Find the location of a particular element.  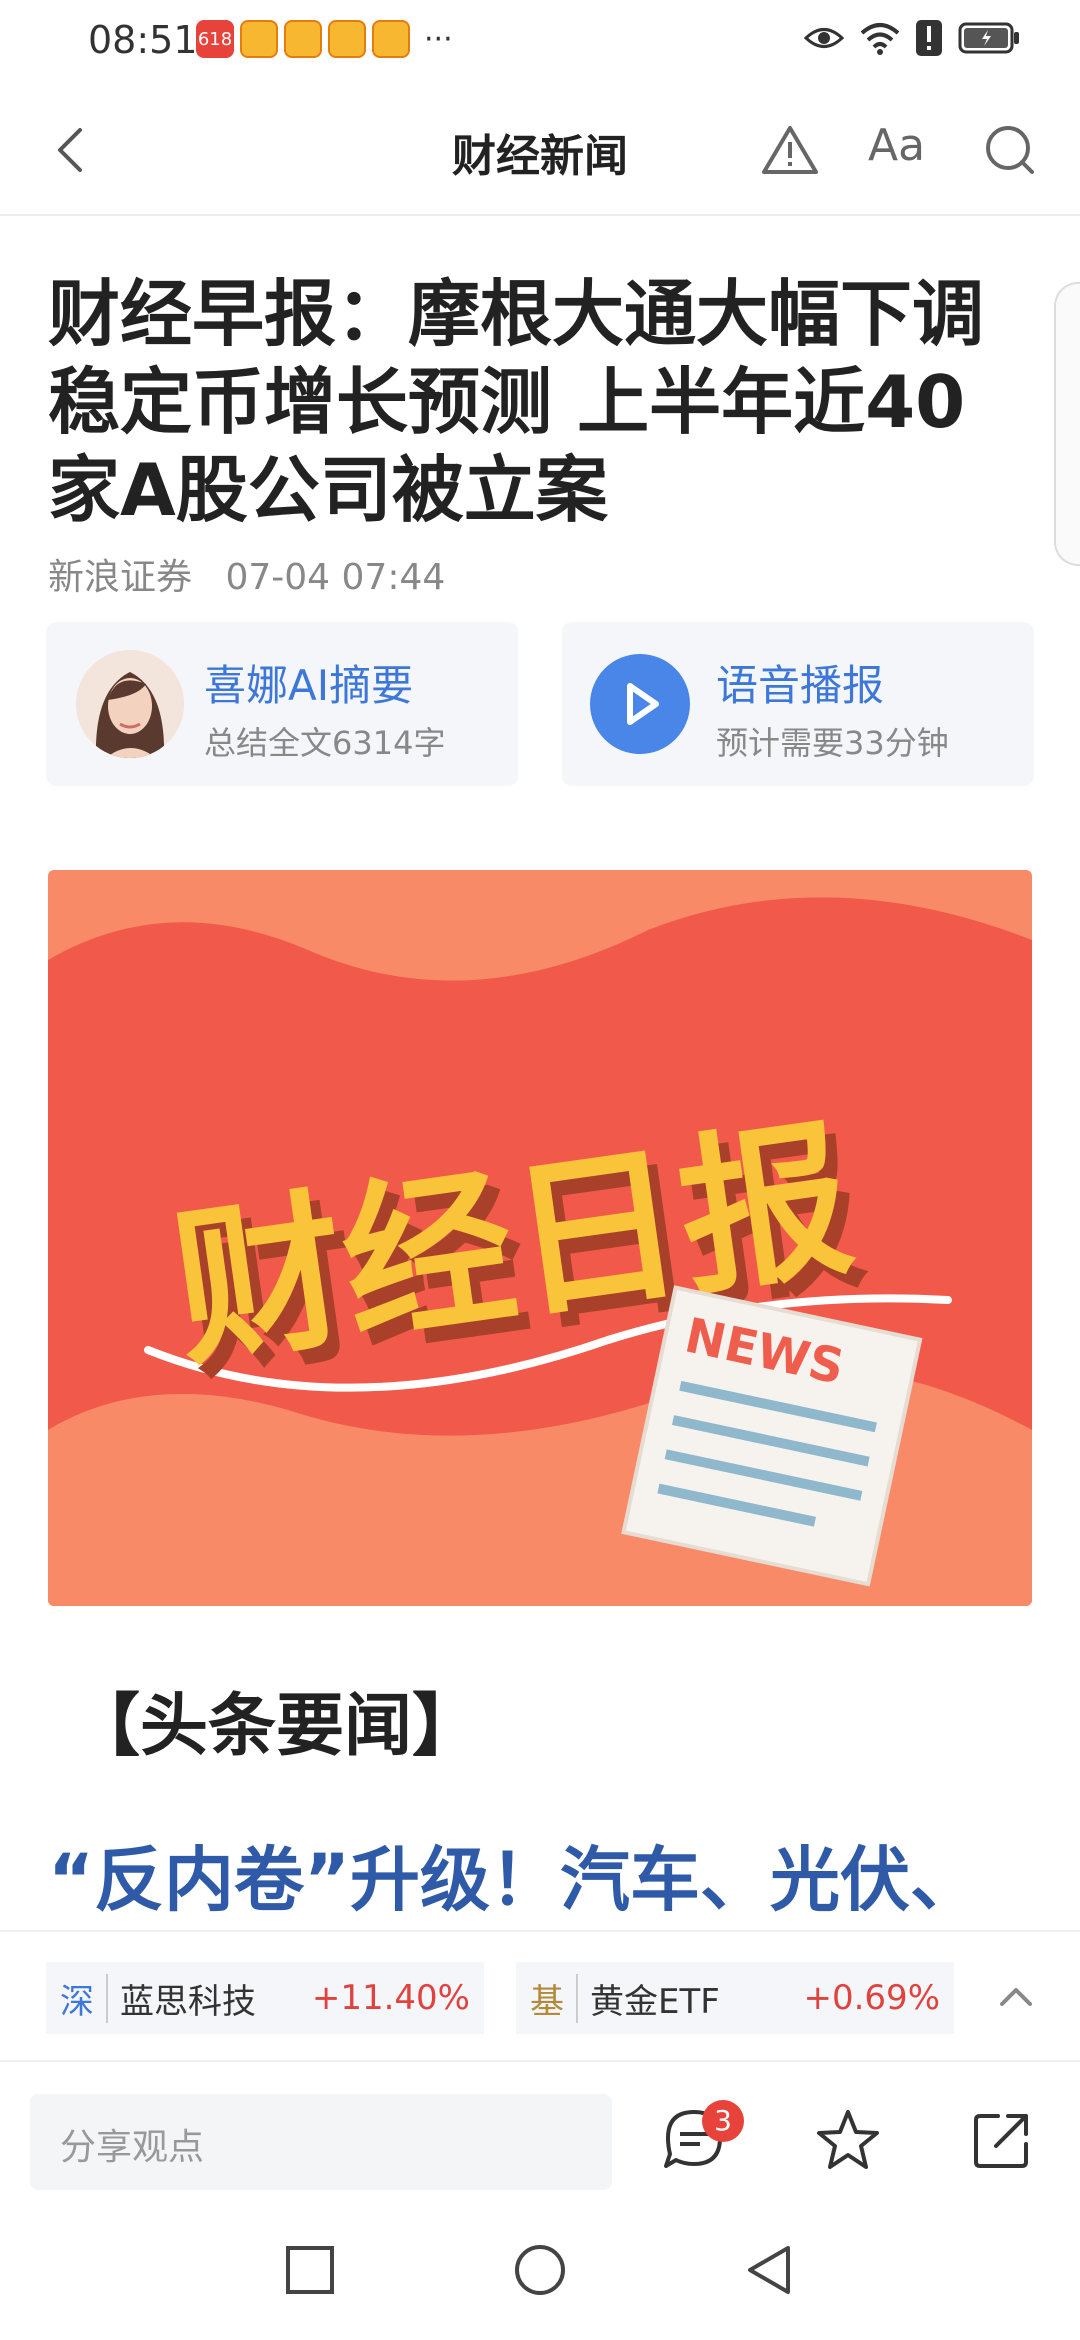

system-status-icons is located at coordinates (912, 38).